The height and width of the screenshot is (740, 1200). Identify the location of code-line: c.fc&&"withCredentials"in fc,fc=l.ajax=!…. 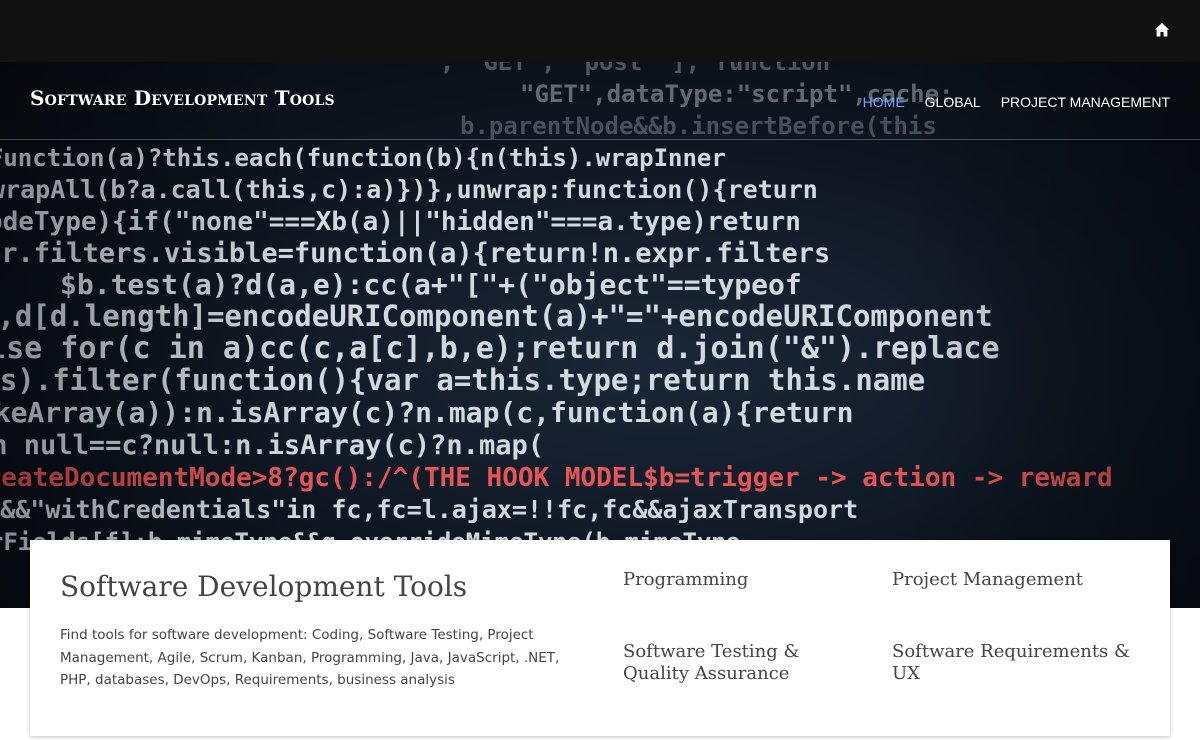
(429, 509).